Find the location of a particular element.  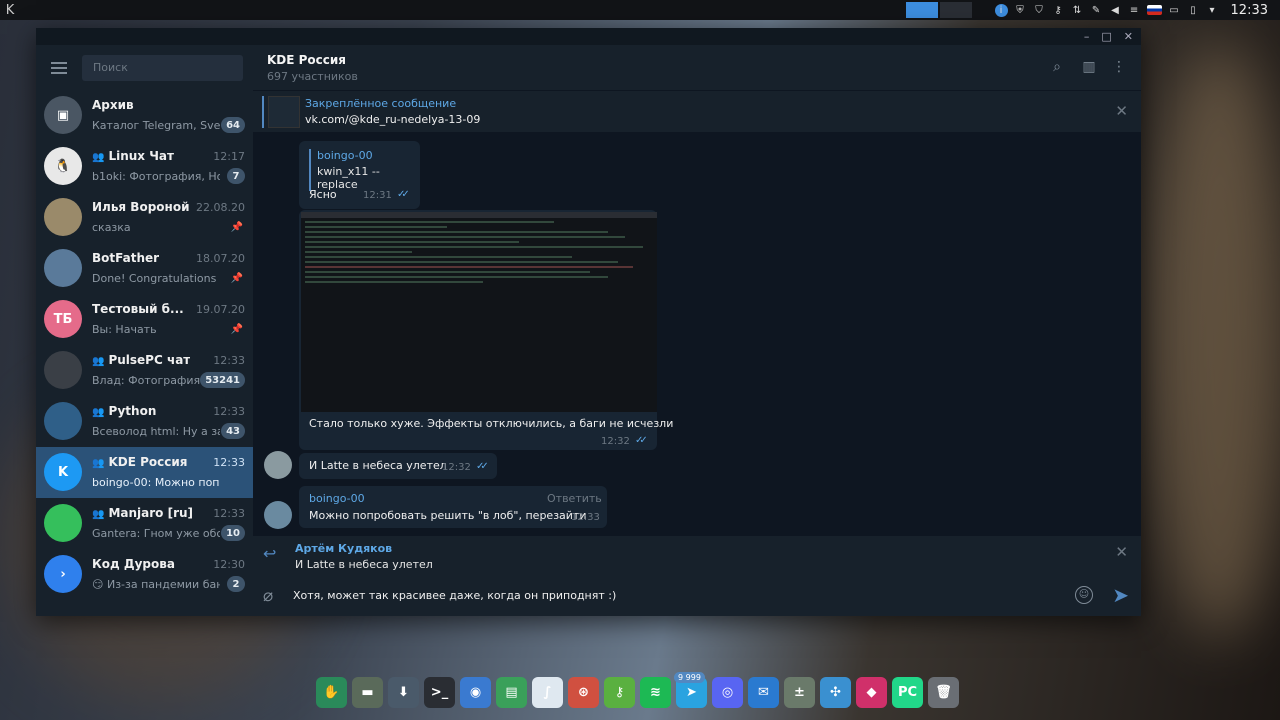

reply-quote: boingo-00 kwin_x11 --replace is located at coordinates (364, 170).